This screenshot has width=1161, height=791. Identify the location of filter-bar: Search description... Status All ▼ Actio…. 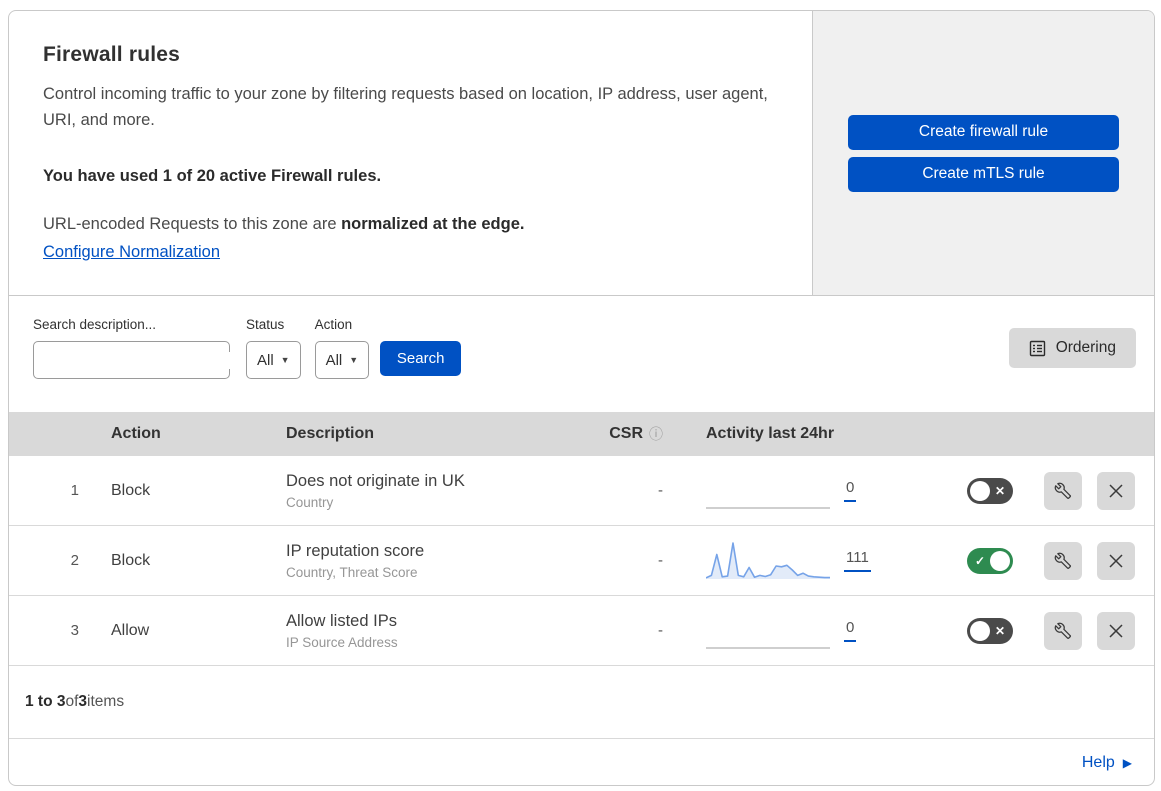
(581, 354).